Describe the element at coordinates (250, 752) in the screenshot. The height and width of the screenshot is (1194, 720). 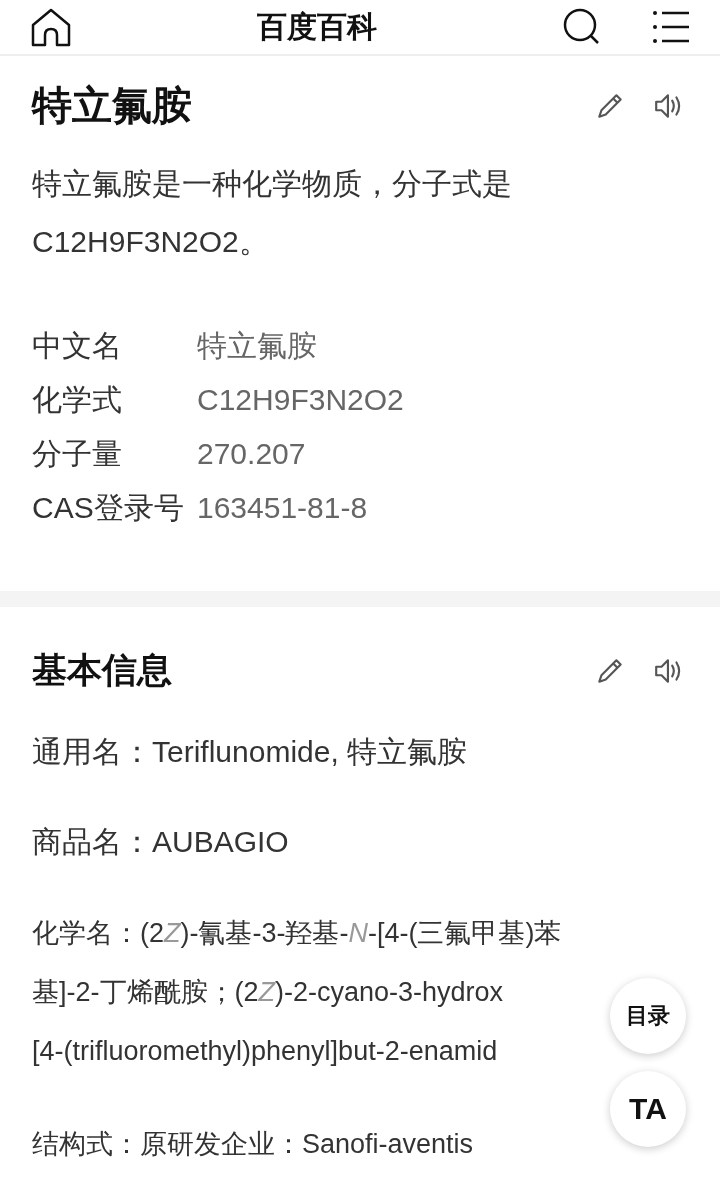
I see `info-paragraph: 通用名：Teriflunomide, 特立氟胺` at that location.